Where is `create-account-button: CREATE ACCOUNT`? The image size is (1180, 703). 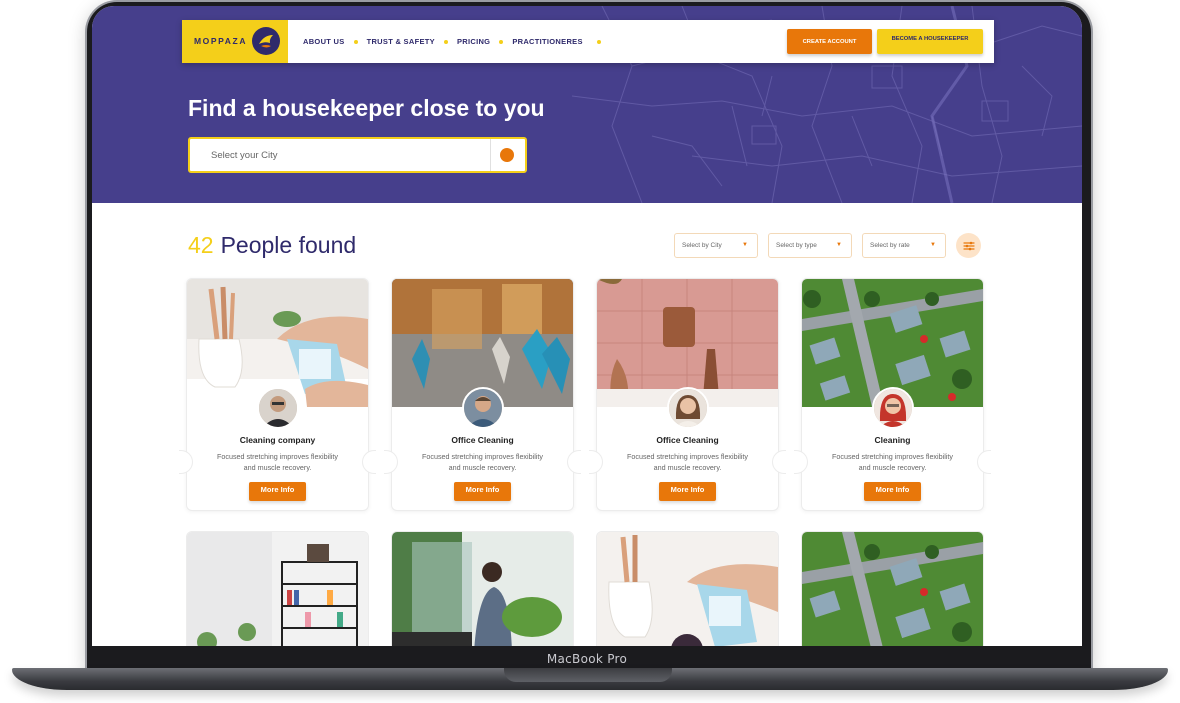 create-account-button: CREATE ACCOUNT is located at coordinates (829, 41).